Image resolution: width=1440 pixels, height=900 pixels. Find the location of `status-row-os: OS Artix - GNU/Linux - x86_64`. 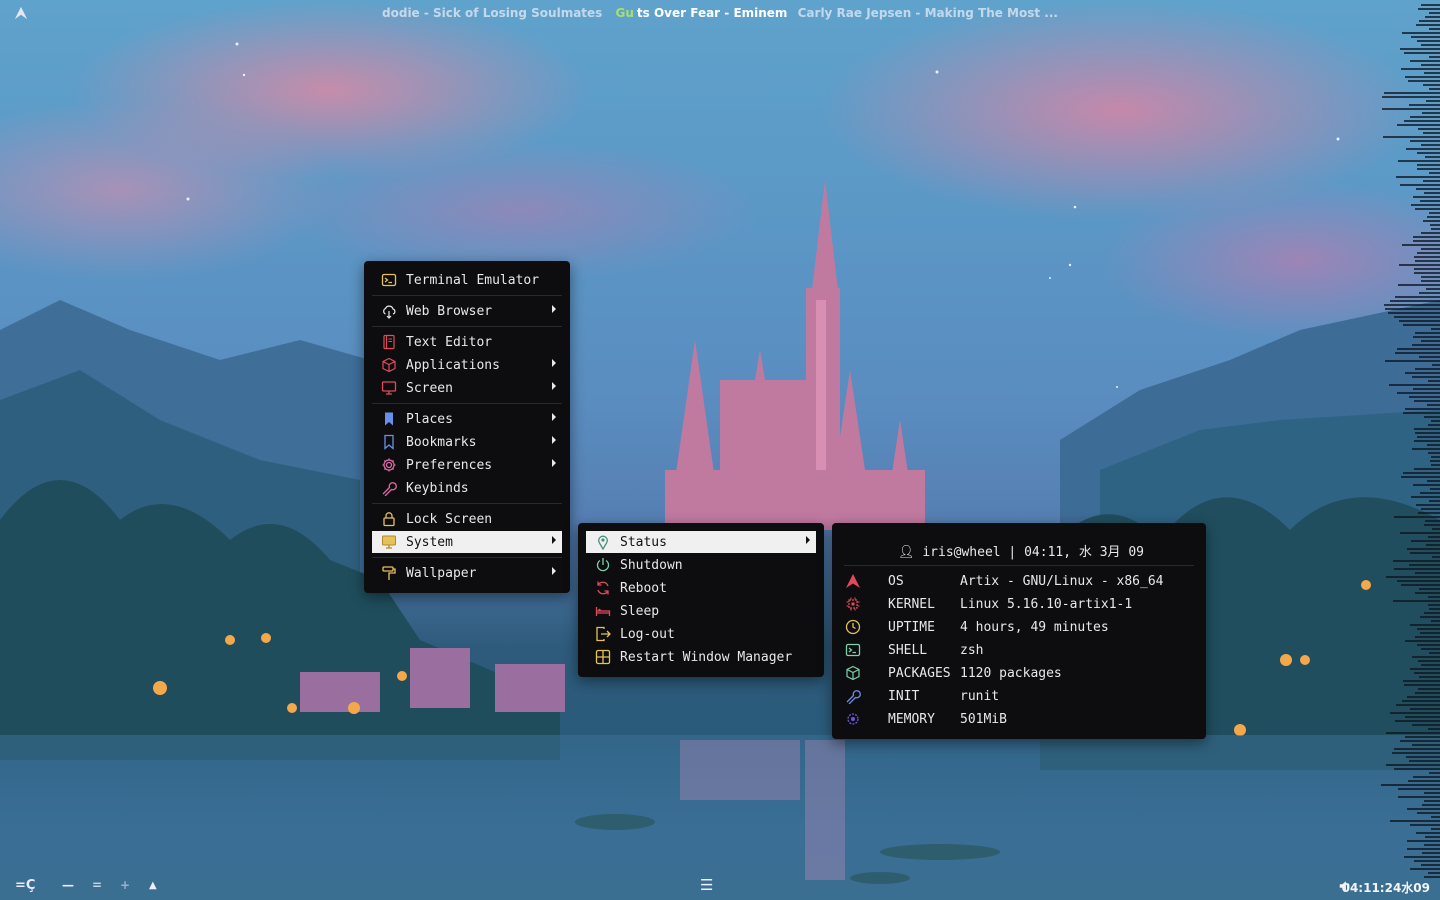

status-row-os: OS Artix - GNU/Linux - x86_64 is located at coordinates (1004, 581).